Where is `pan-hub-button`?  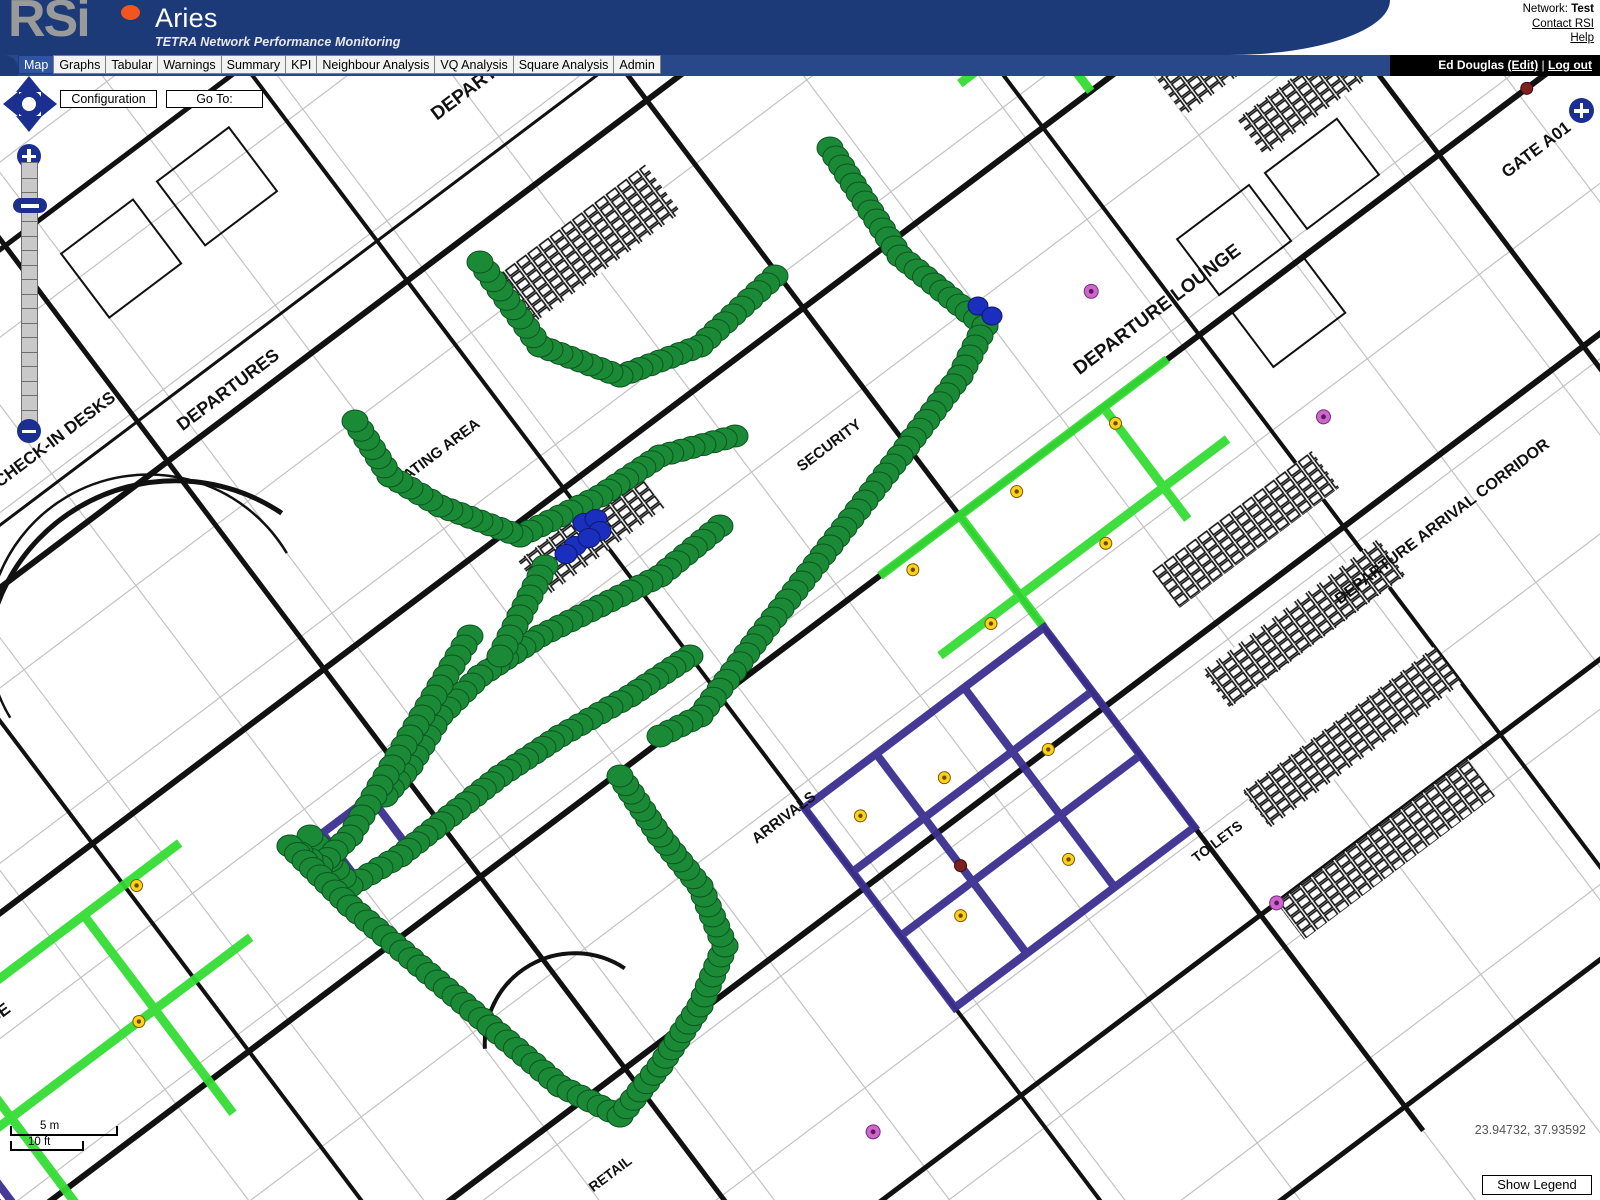
pan-hub-button is located at coordinates (29, 104).